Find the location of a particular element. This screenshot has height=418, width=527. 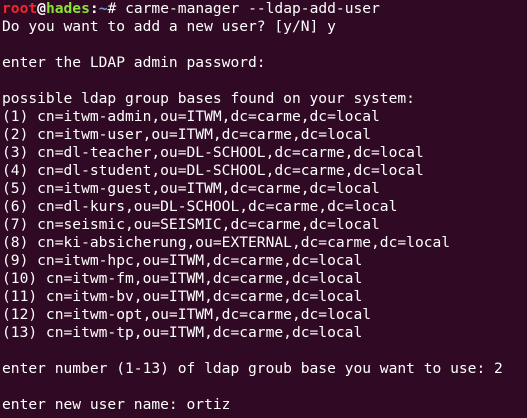

command-text: carme-manager --ldap-add-user is located at coordinates (248, 8).